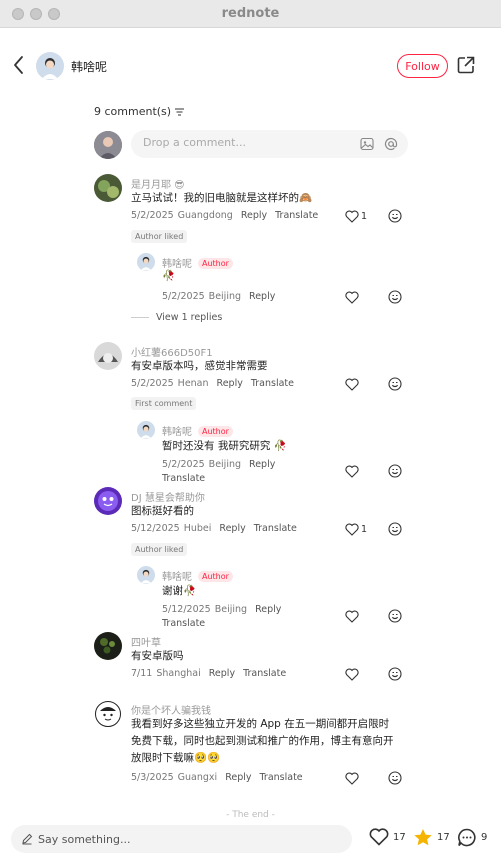 Image resolution: width=501 pixels, height=859 pixels. I want to click on sort-icon, so click(180, 112).